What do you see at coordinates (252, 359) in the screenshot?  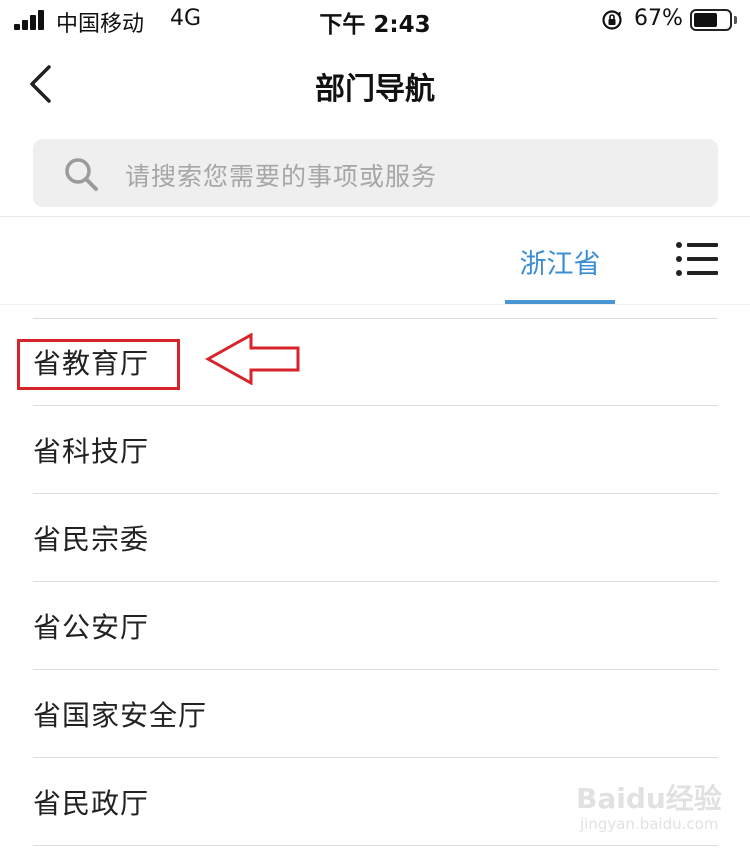 I see `arrow-left-icon` at bounding box center [252, 359].